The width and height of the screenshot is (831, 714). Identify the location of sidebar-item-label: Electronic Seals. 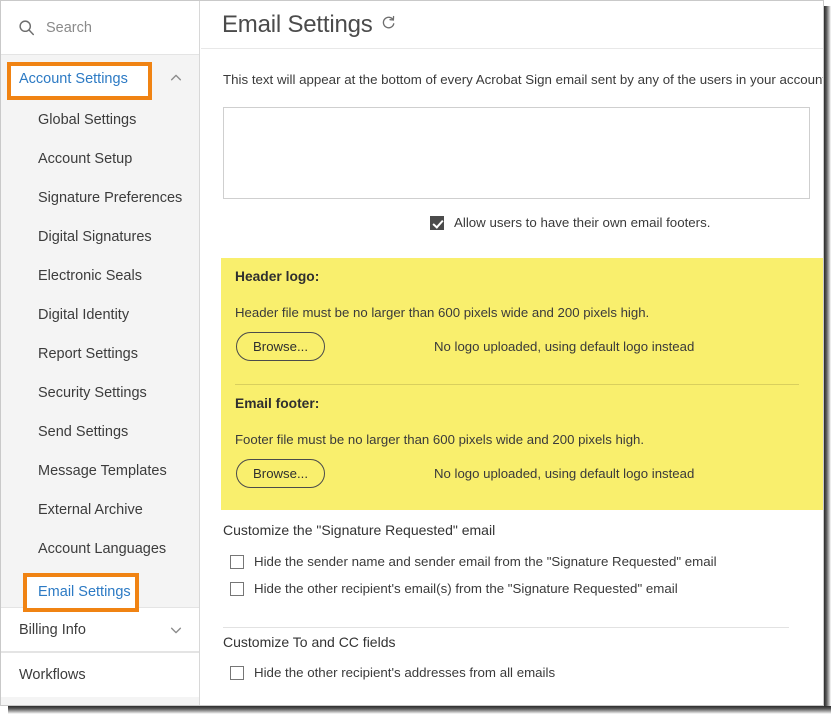
(90, 275).